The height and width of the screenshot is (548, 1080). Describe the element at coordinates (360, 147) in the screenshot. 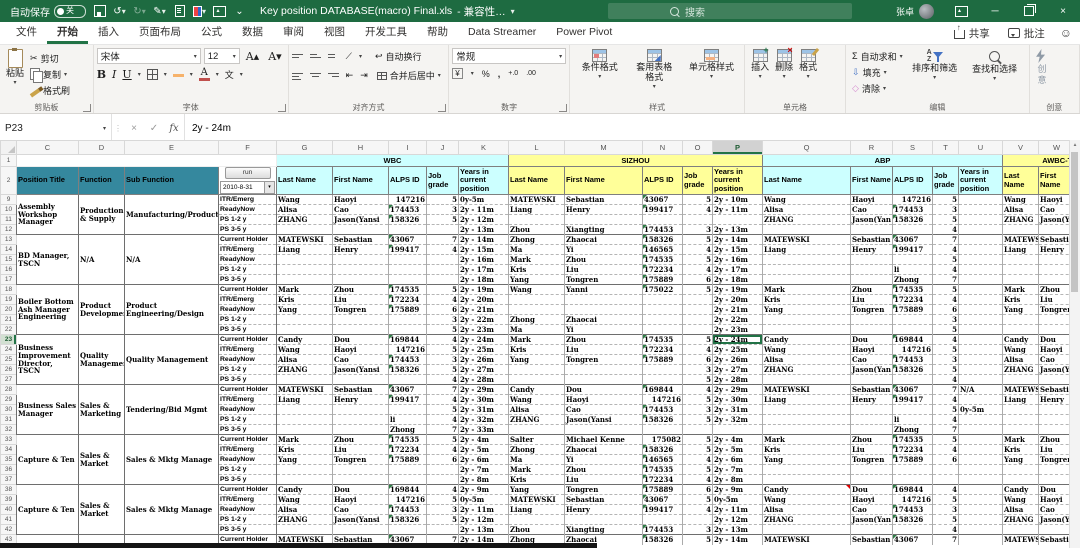

I see `column-header: H` at that location.